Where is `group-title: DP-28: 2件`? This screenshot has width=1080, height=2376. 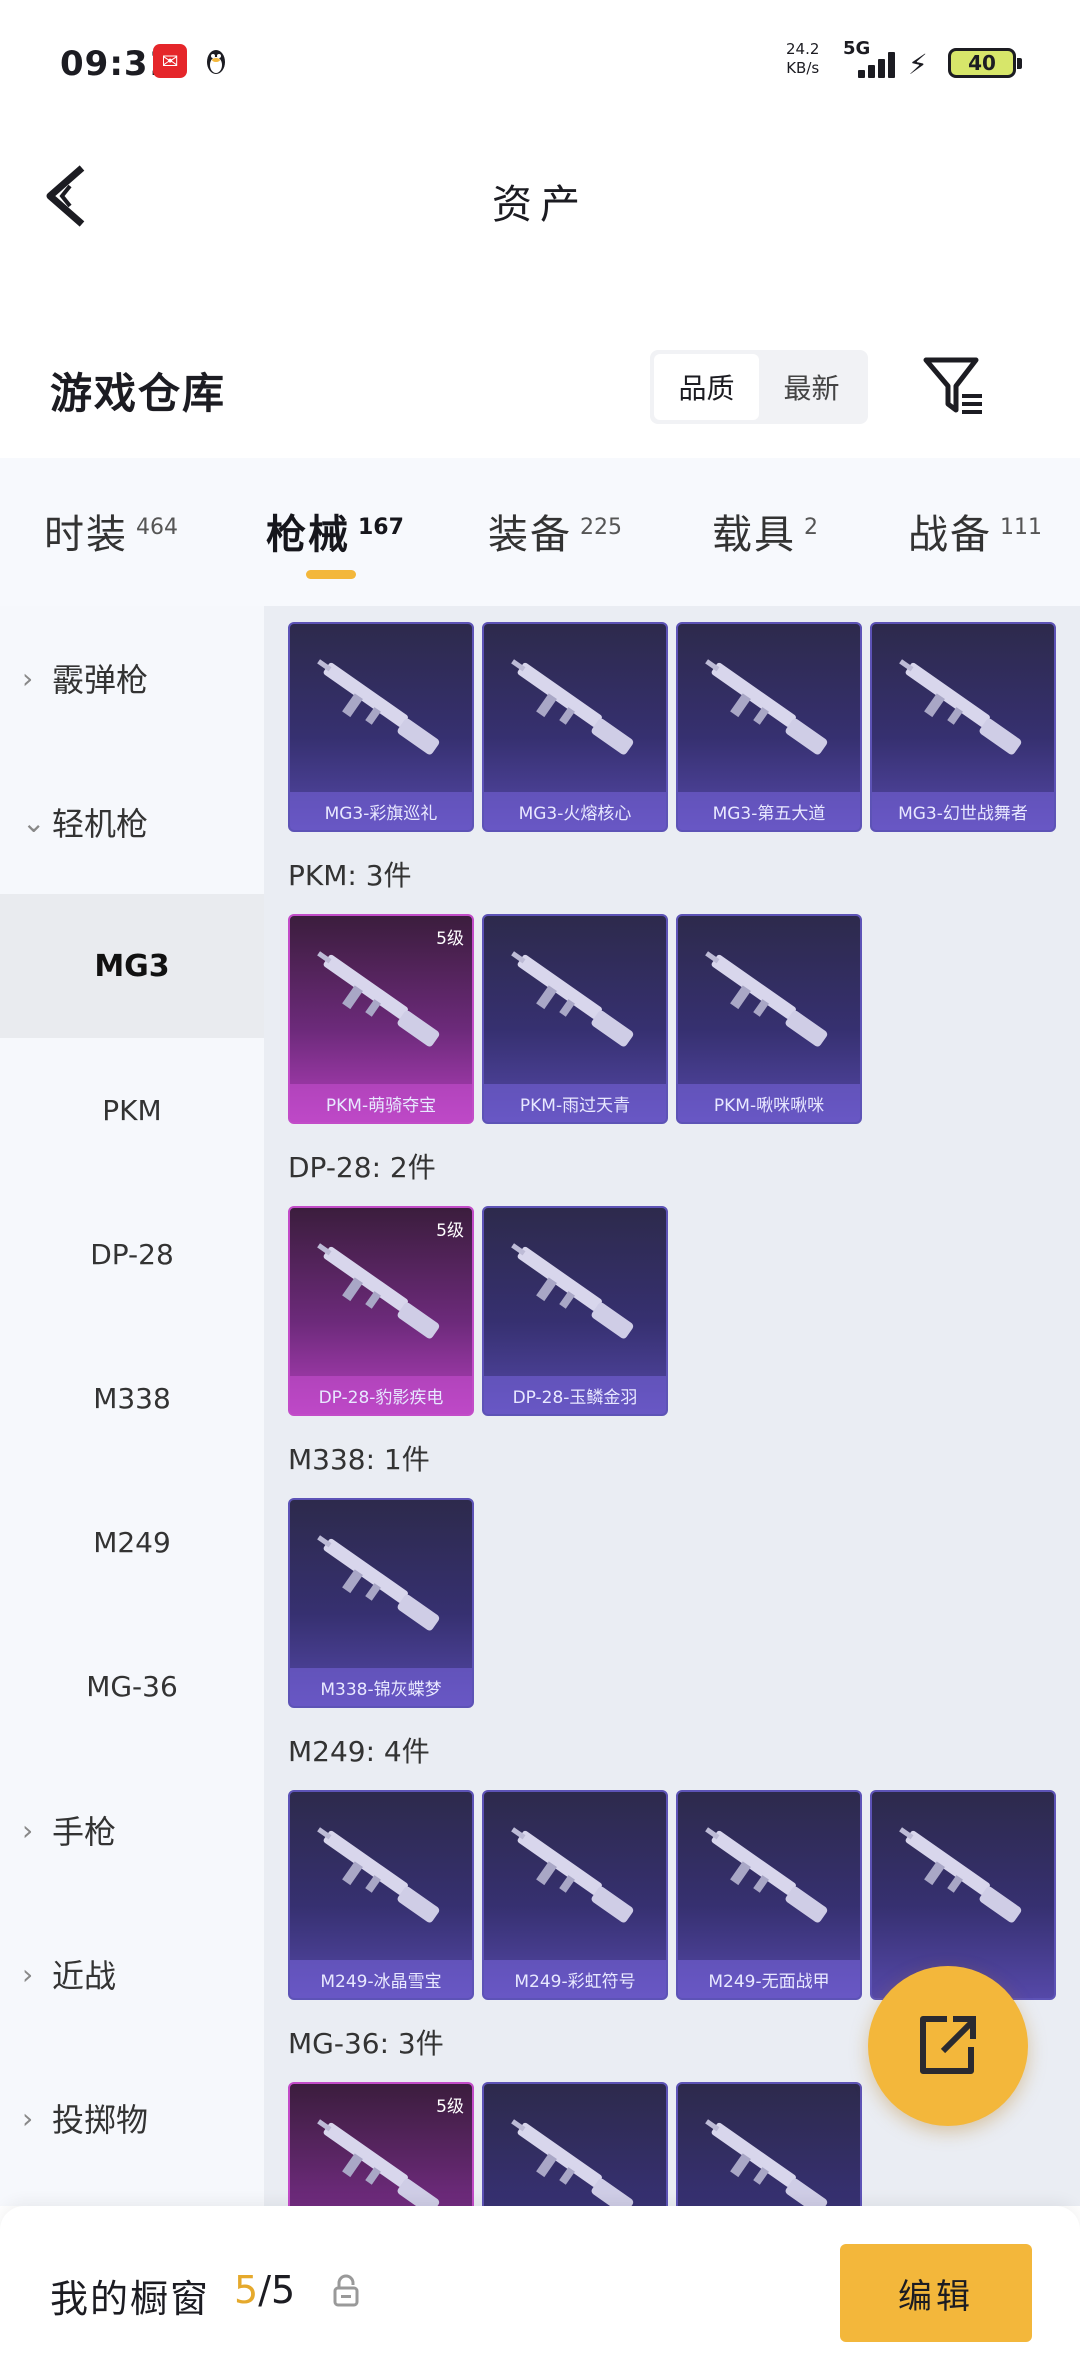 group-title: DP-28: 2件 is located at coordinates (362, 1167).